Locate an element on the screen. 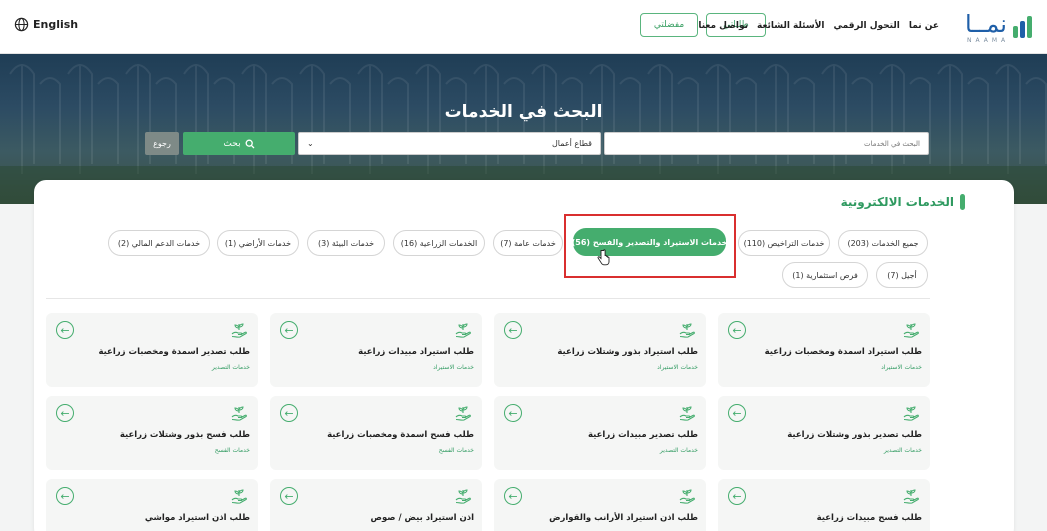 The width and height of the screenshot is (1047, 531). service-title: طلب تصدير اسمدة ومخصبات زراعية is located at coordinates (174, 352).